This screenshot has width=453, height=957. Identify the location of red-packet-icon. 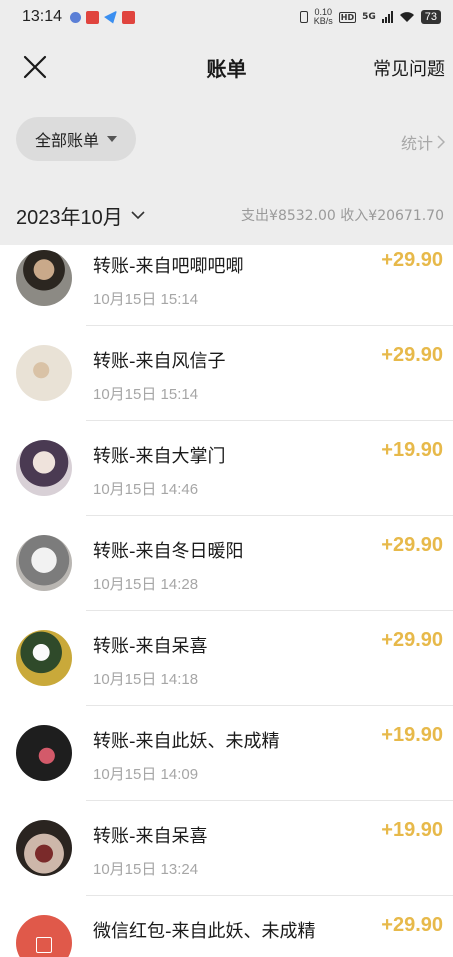
(44, 936).